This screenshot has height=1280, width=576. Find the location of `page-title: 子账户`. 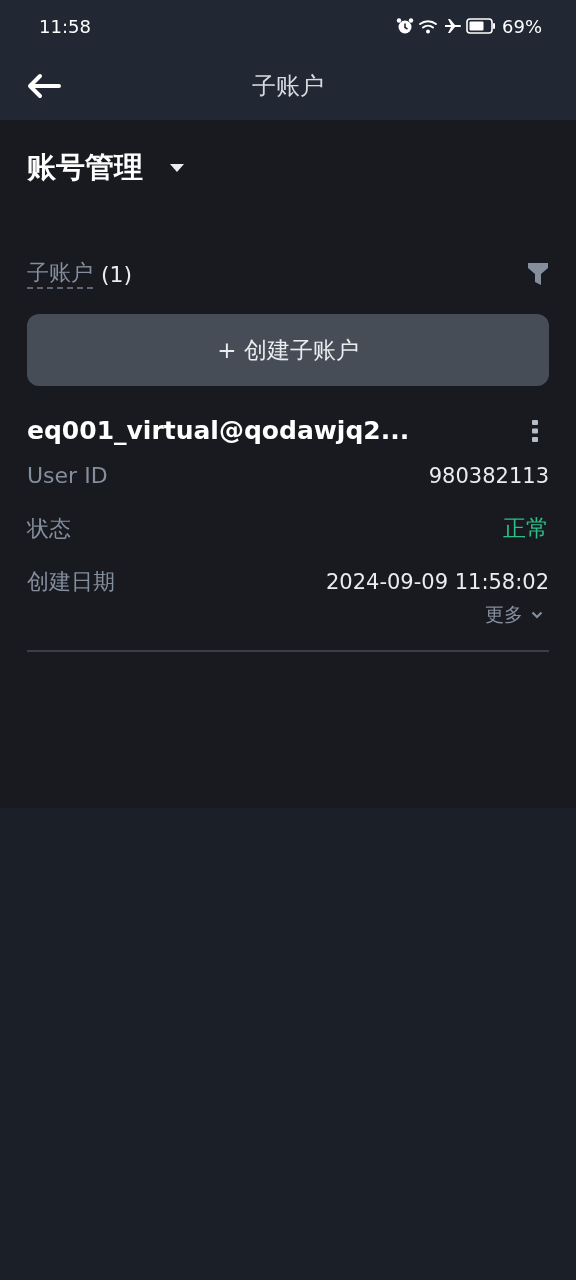

page-title: 子账户 is located at coordinates (288, 86).